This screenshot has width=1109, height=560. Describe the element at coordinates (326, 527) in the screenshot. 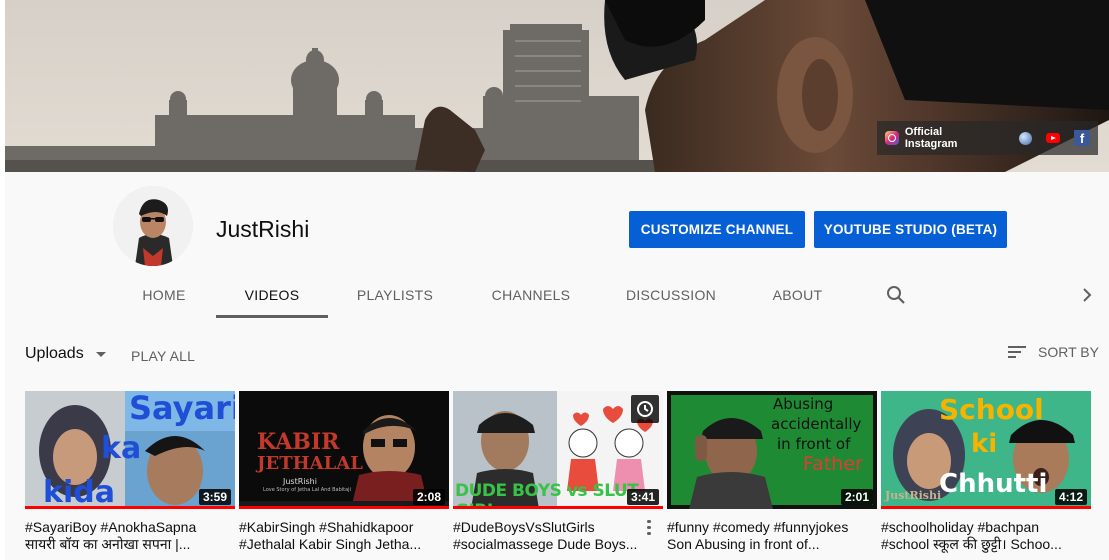

I see `video-title-line: #KabirSingh #Shahidkapoor` at that location.